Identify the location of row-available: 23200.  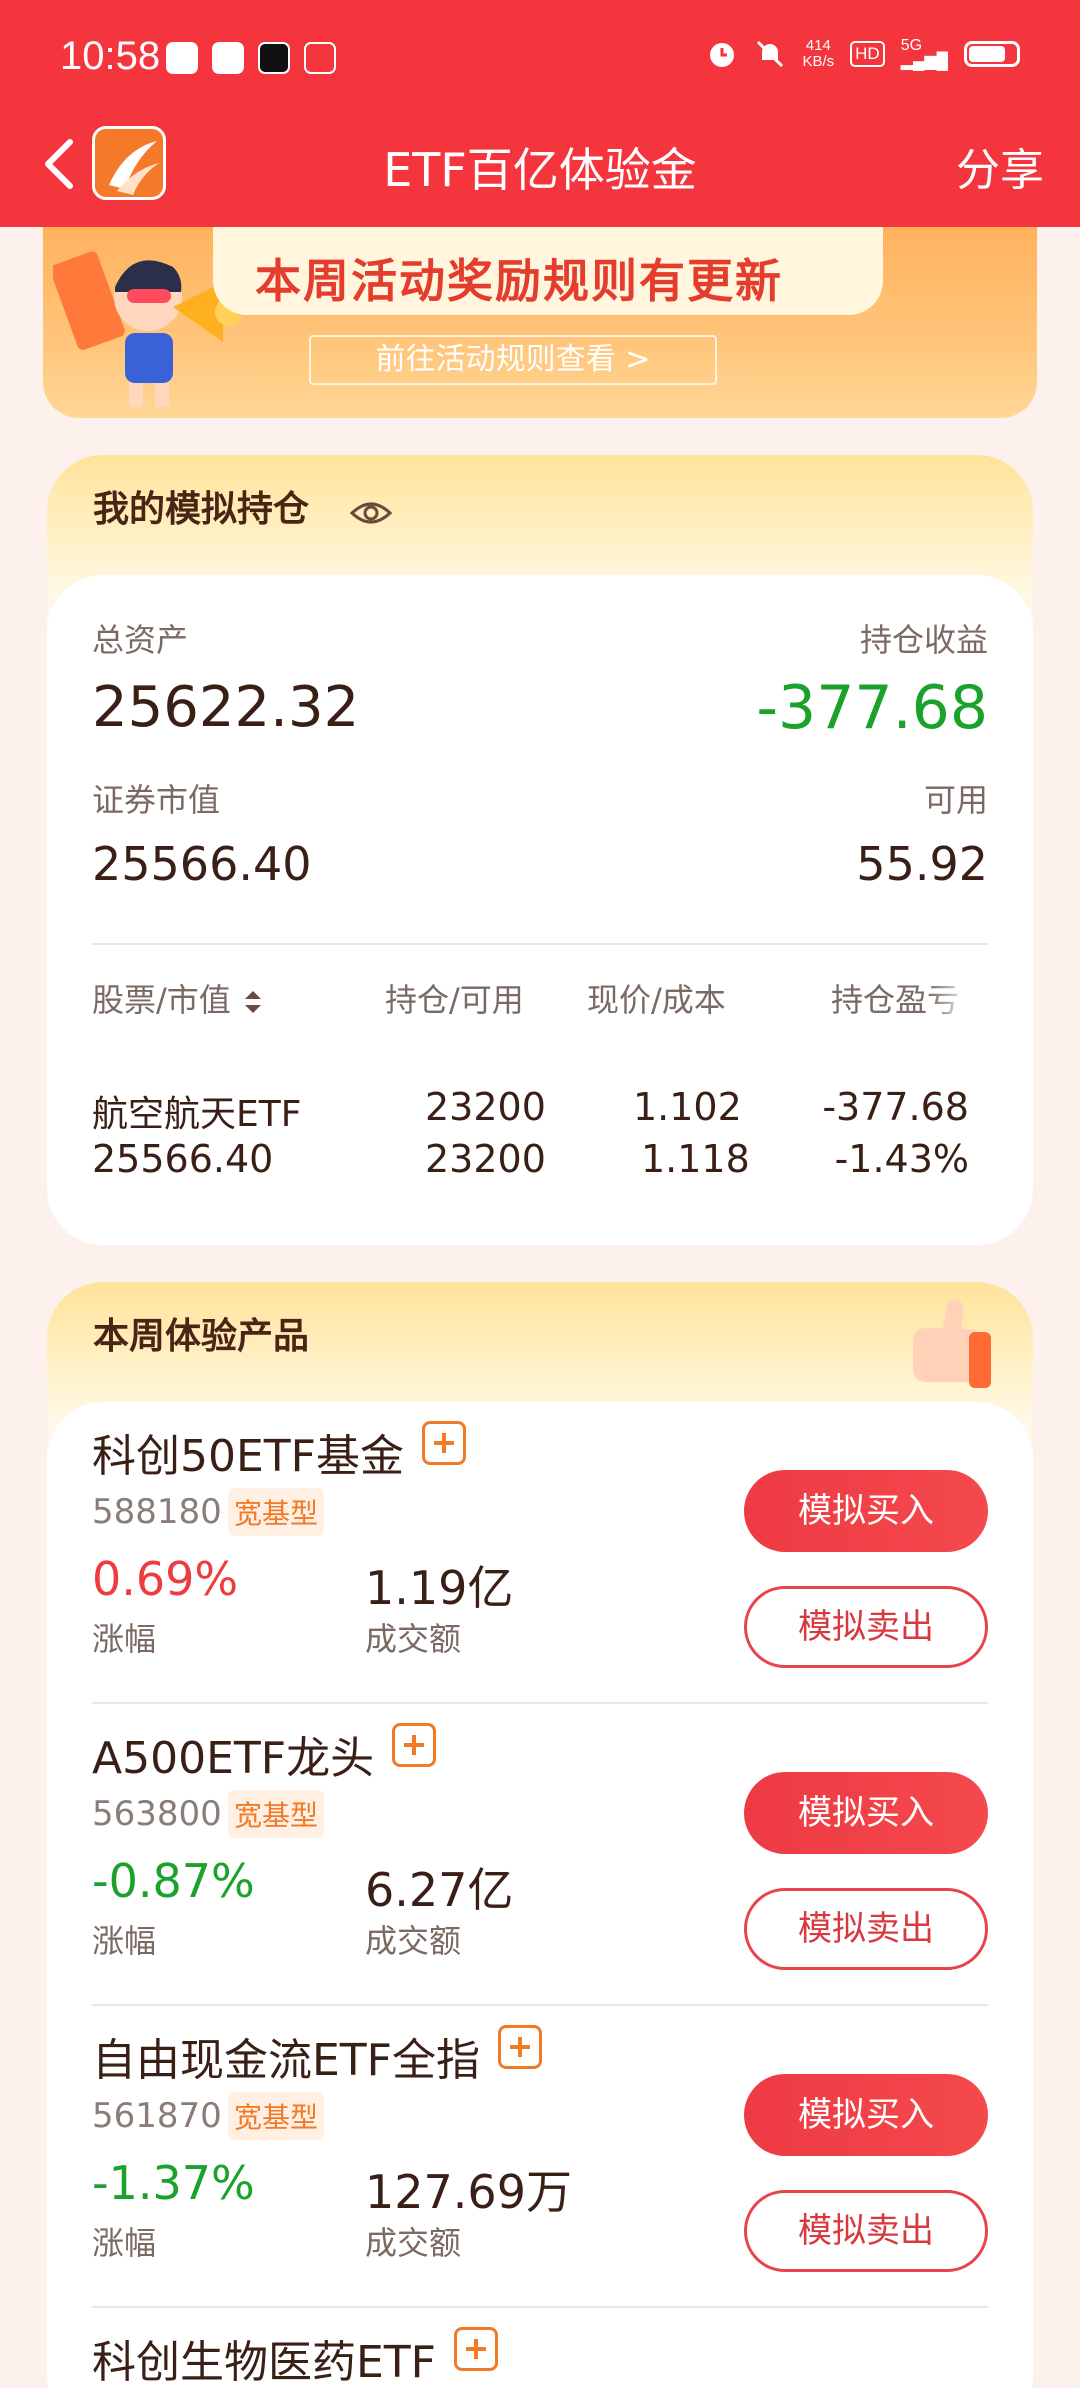
(485, 1159).